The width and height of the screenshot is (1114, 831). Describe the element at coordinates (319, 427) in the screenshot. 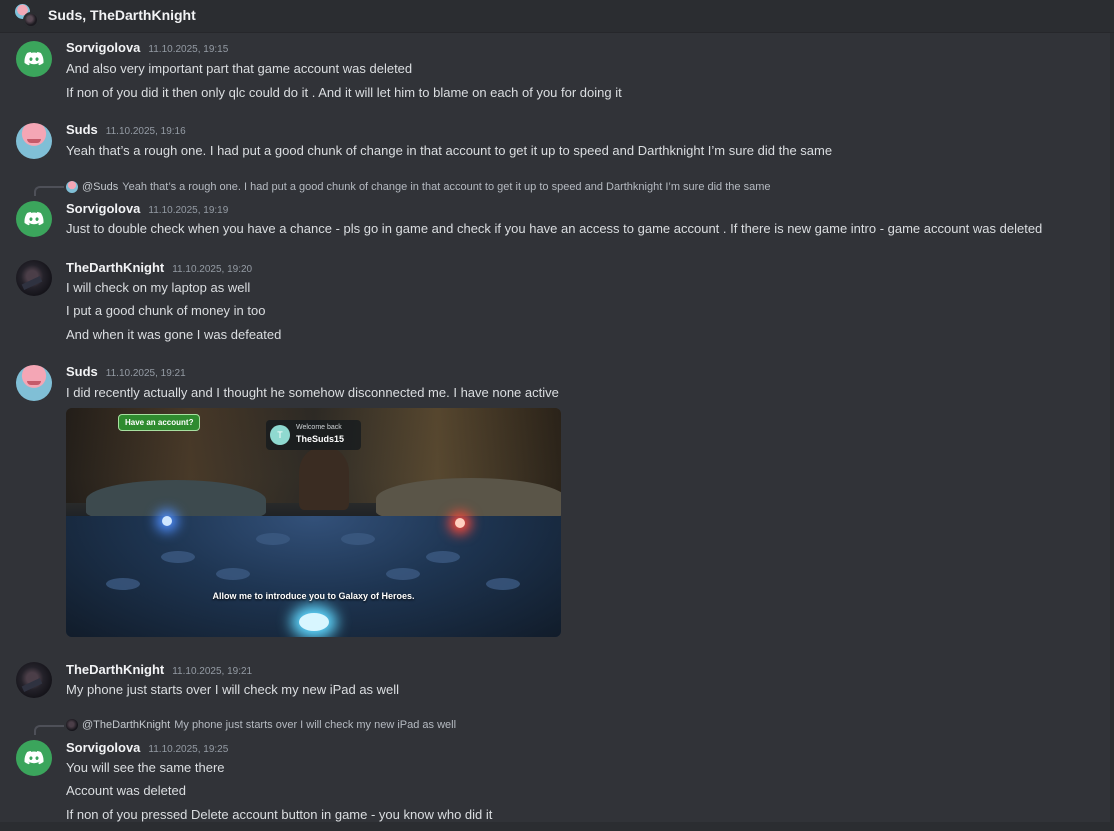

I see `welcome-text: Welcome back` at that location.